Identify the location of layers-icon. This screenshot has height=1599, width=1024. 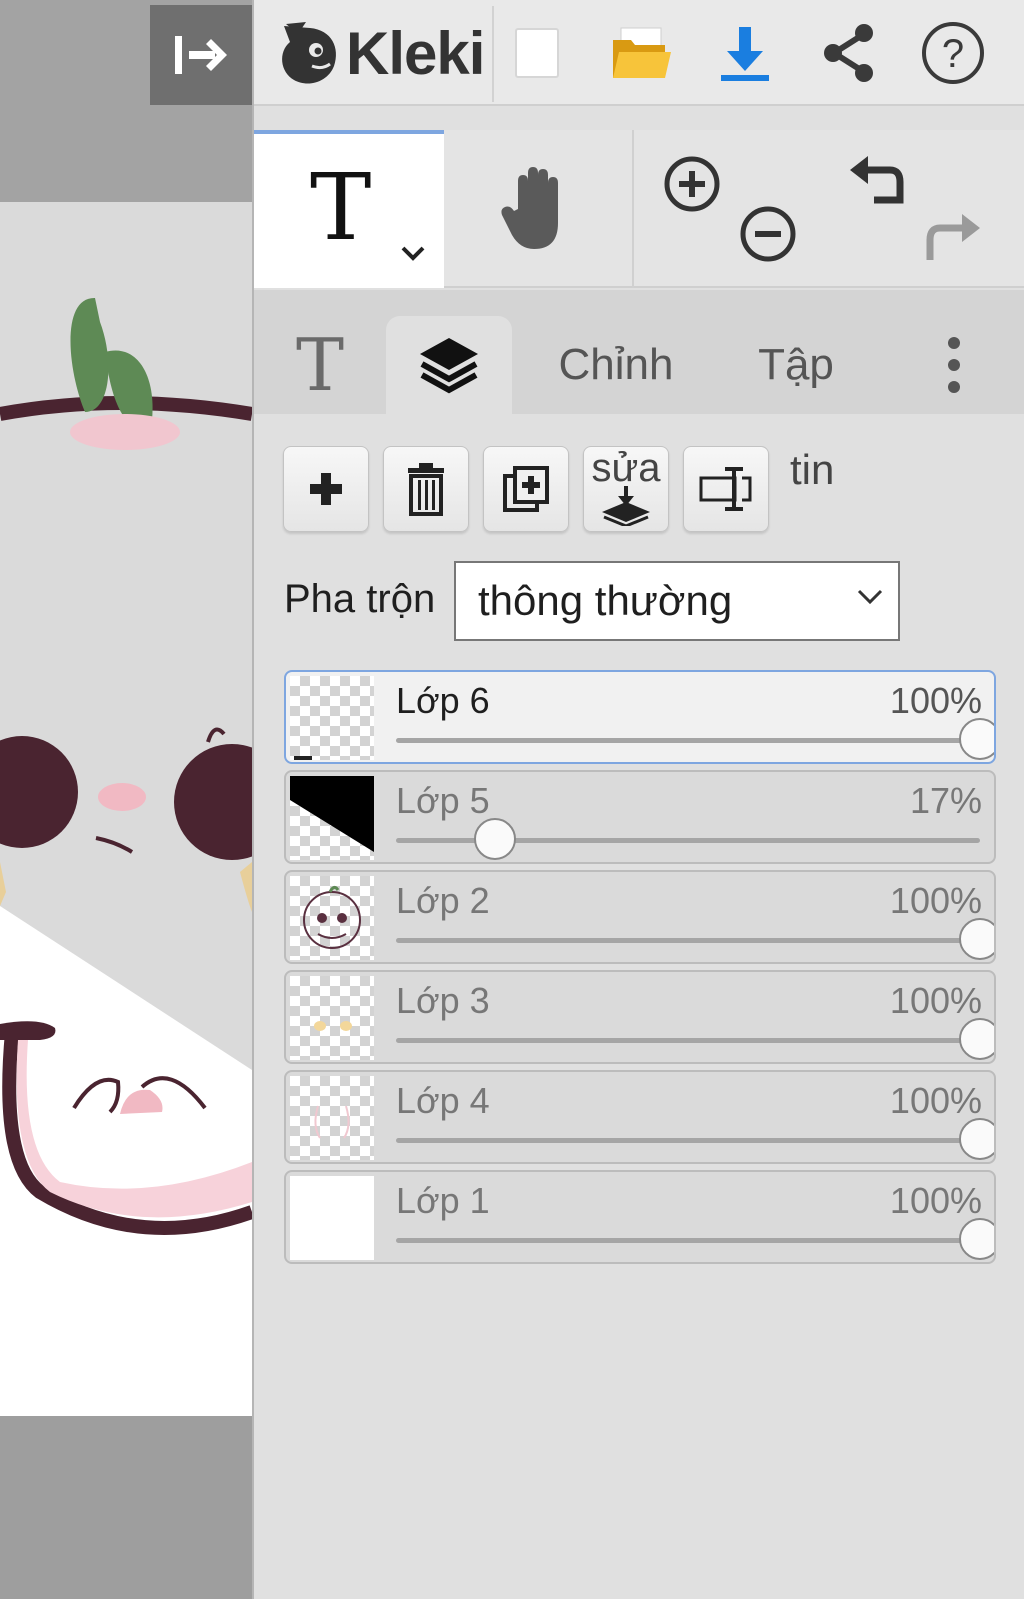
(449, 366).